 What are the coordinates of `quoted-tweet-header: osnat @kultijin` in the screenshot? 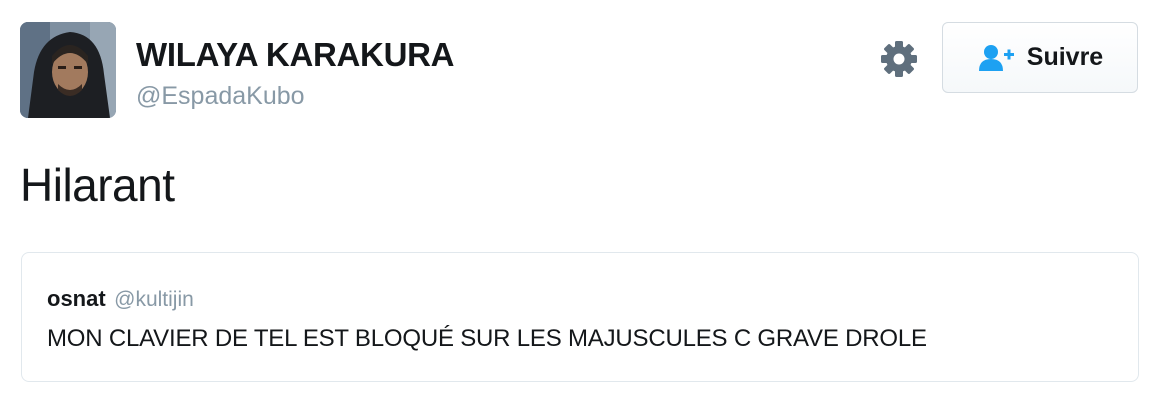 It's located at (120, 299).